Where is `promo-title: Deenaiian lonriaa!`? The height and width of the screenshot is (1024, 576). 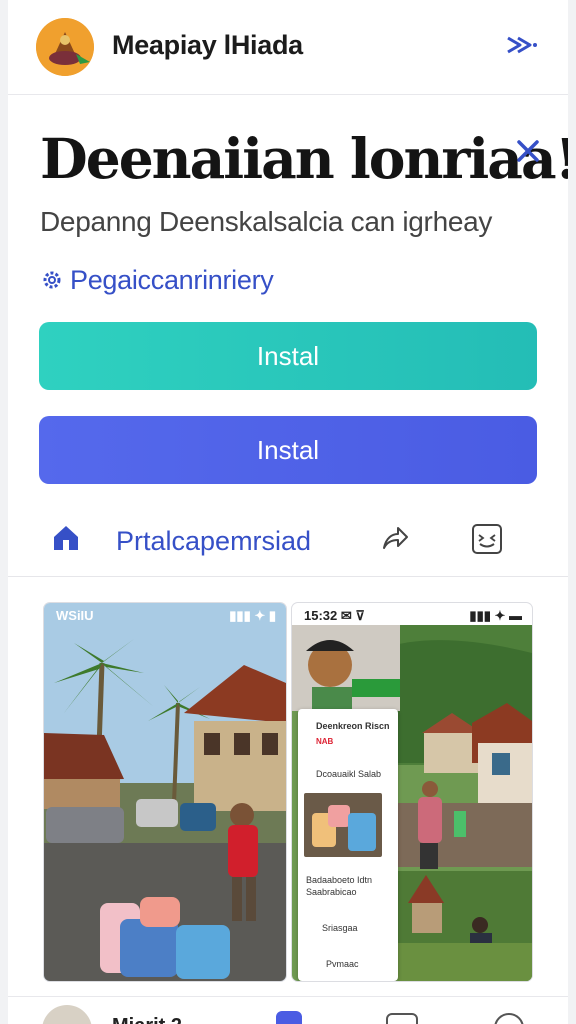
promo-title: Deenaiian lonriaa! is located at coordinates (304, 158).